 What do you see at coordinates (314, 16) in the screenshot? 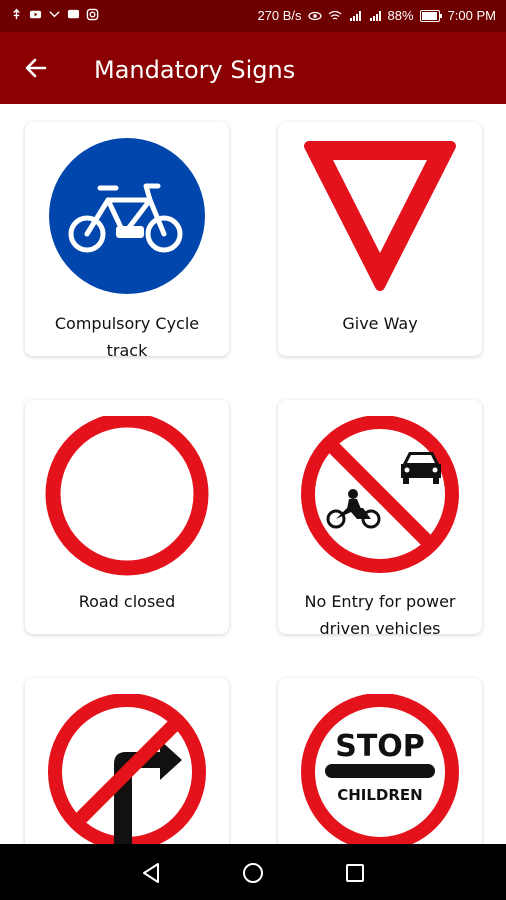
I see `eye-icon` at bounding box center [314, 16].